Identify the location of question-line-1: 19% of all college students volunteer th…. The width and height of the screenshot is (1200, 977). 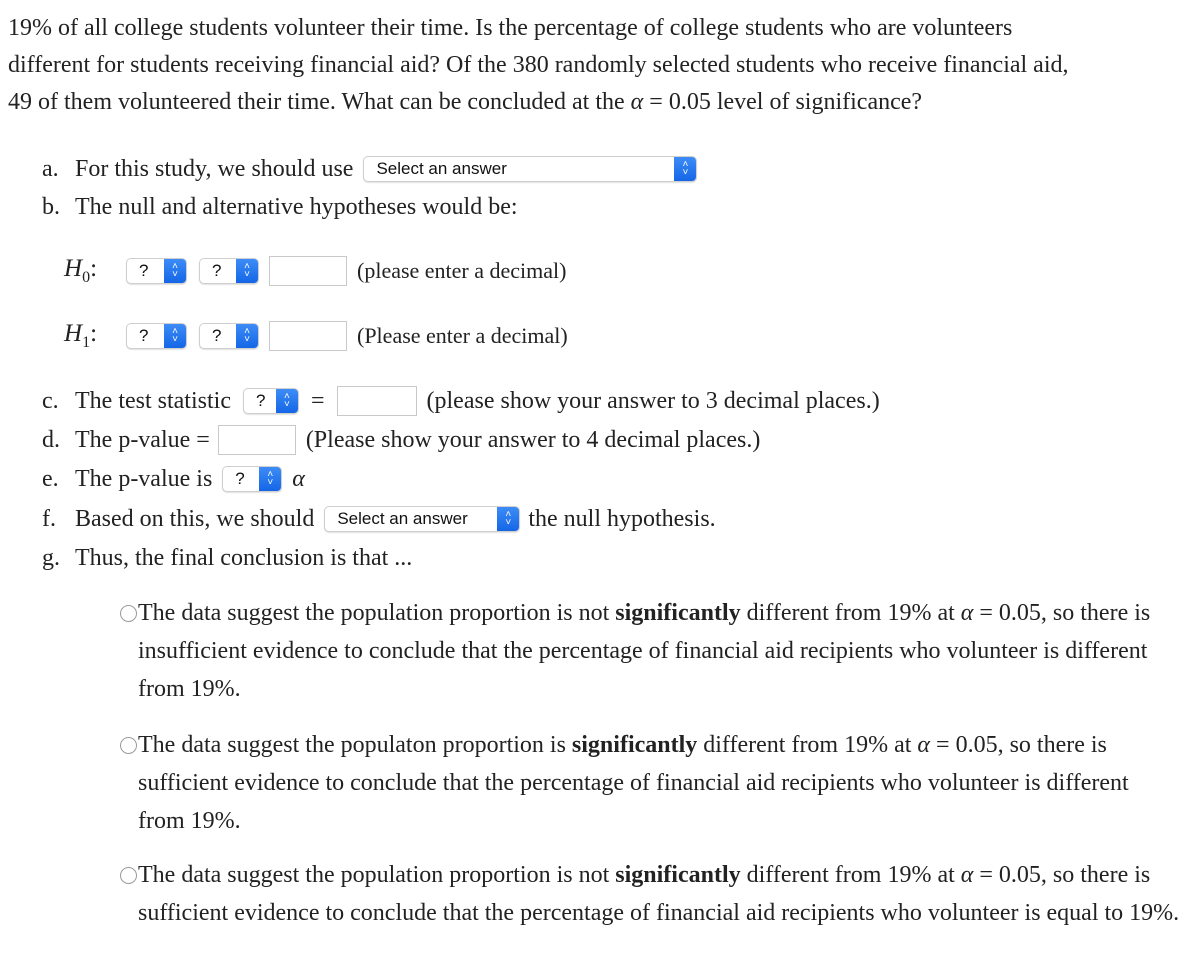
(510, 28).